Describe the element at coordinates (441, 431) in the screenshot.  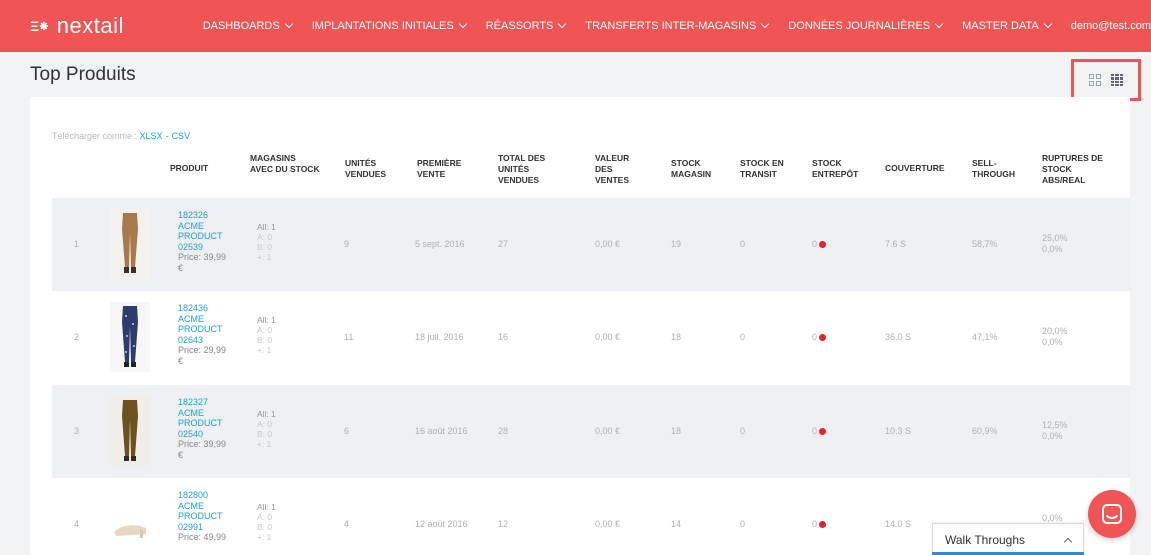
I see `first-sale: 16 août 2016` at that location.